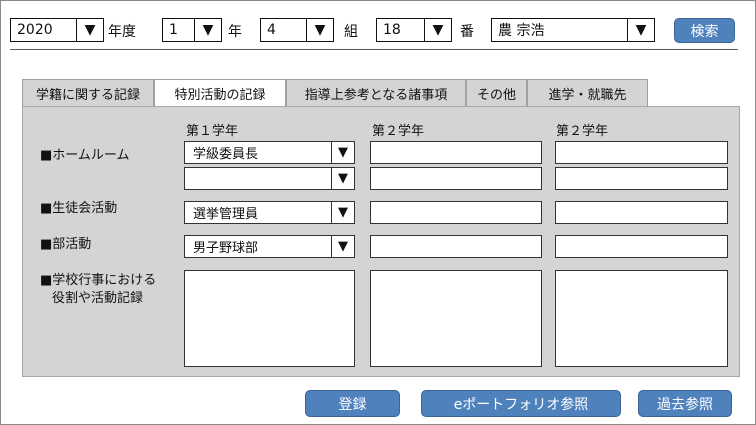  What do you see at coordinates (269, 318) in the screenshot?
I see `school-events-grade1-textarea` at bounding box center [269, 318].